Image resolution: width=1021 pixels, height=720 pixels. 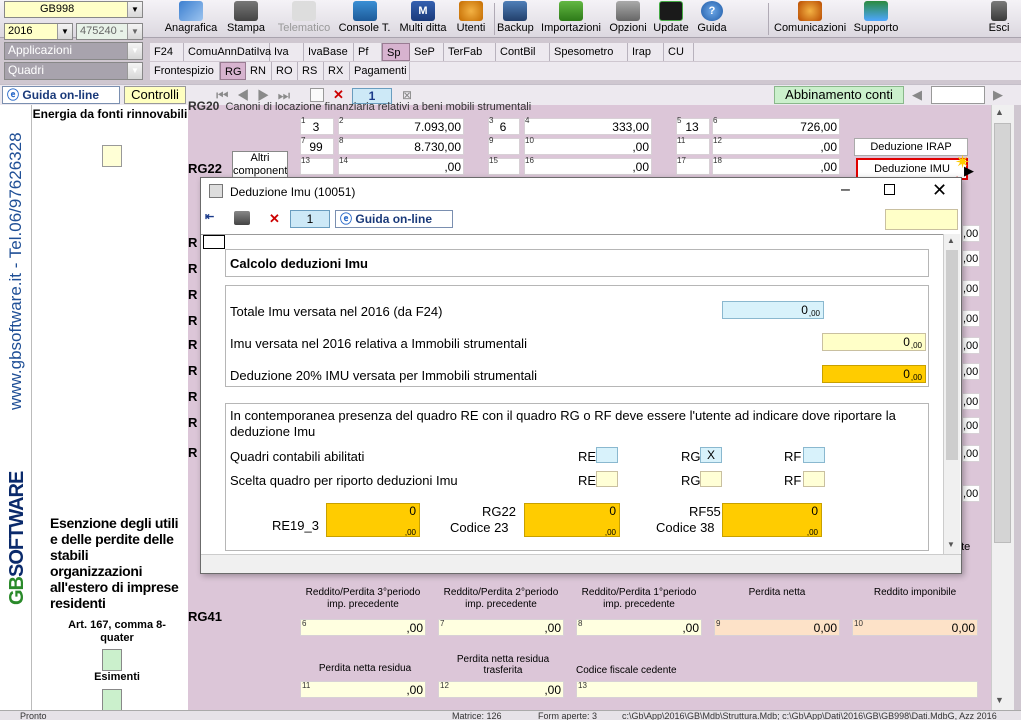 I want to click on tab-sp: Sp, so click(x=396, y=52).